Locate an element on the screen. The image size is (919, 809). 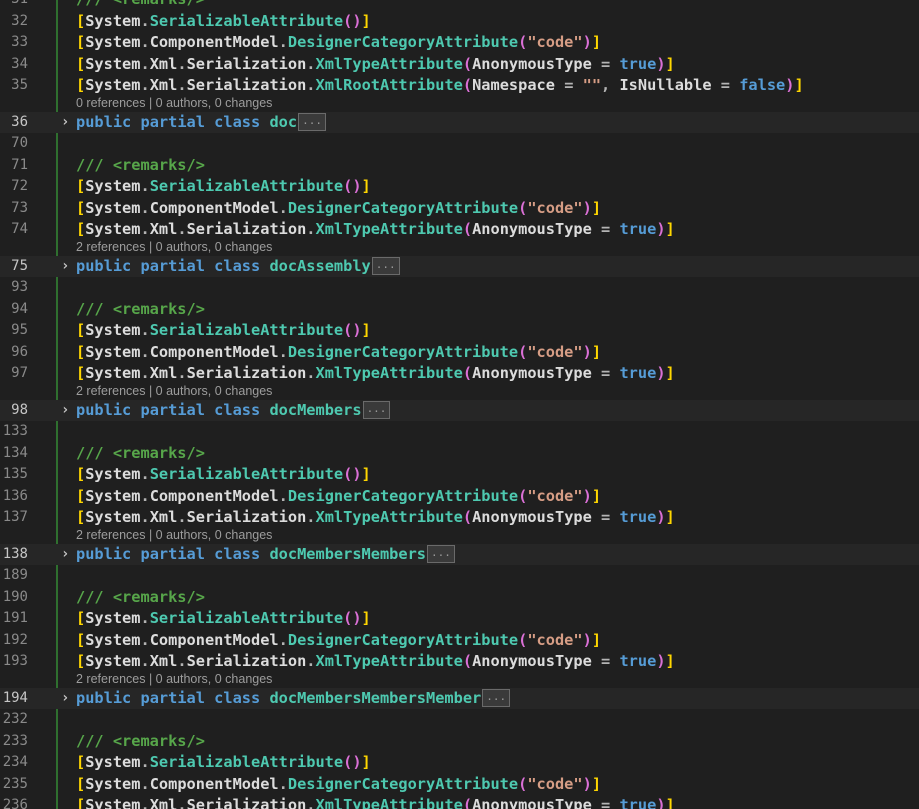
code-line: 93 is located at coordinates (459, 287).